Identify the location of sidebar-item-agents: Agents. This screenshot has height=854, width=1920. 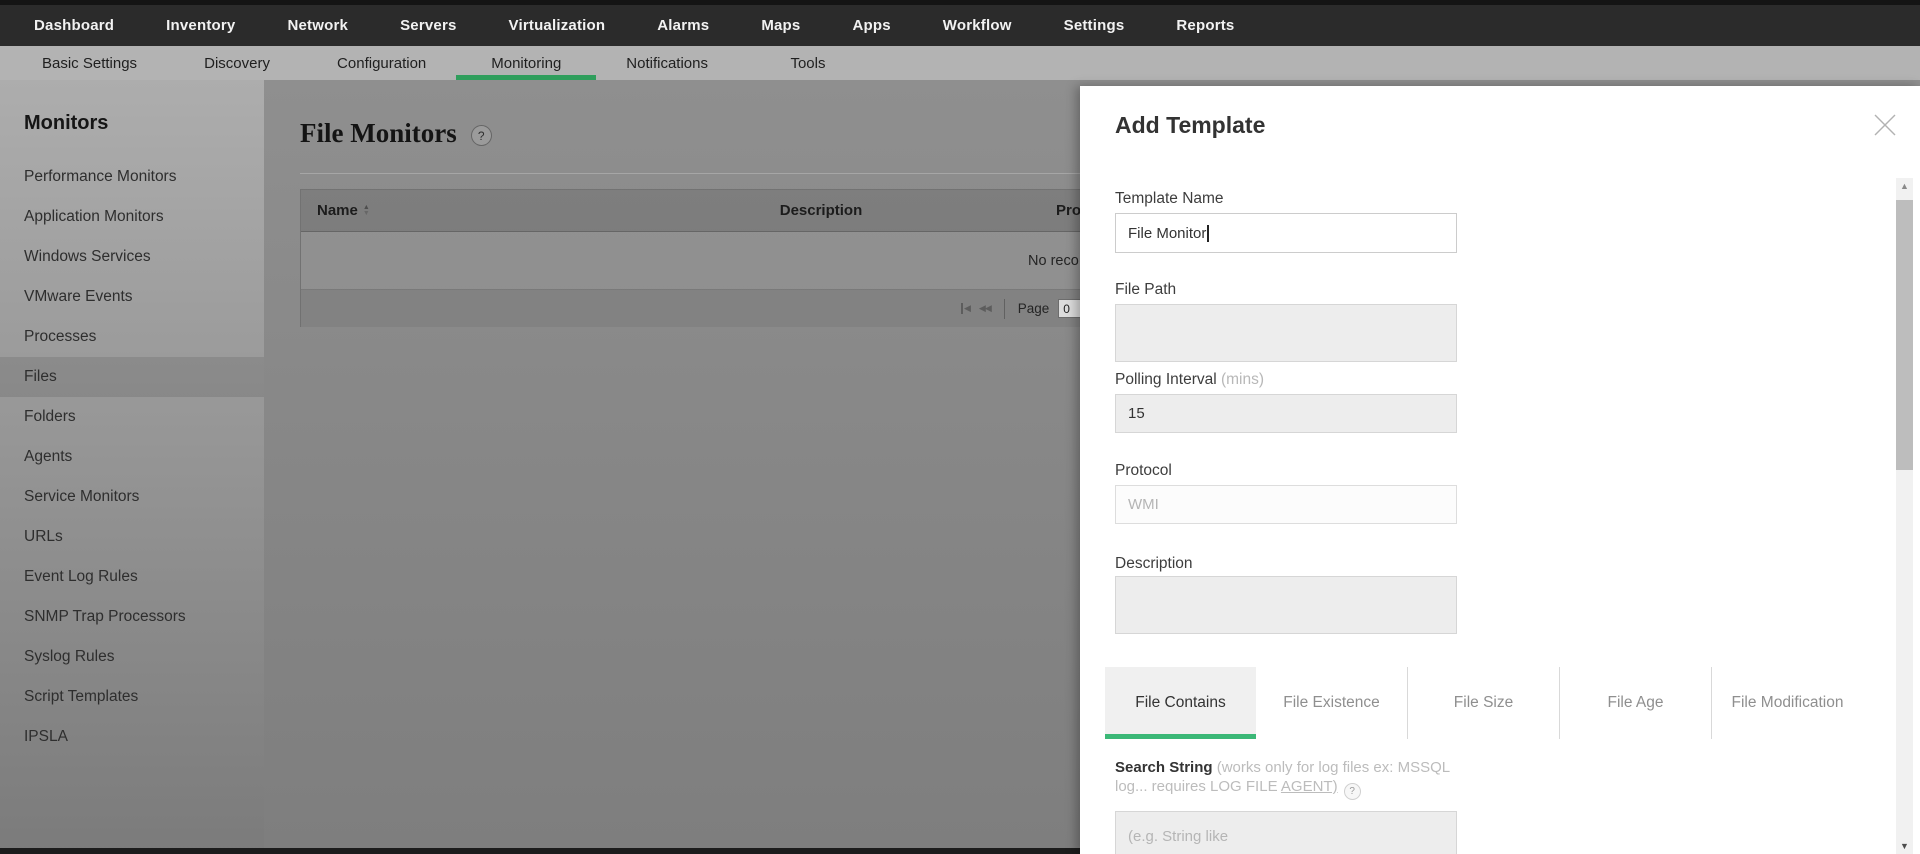
(132, 457).